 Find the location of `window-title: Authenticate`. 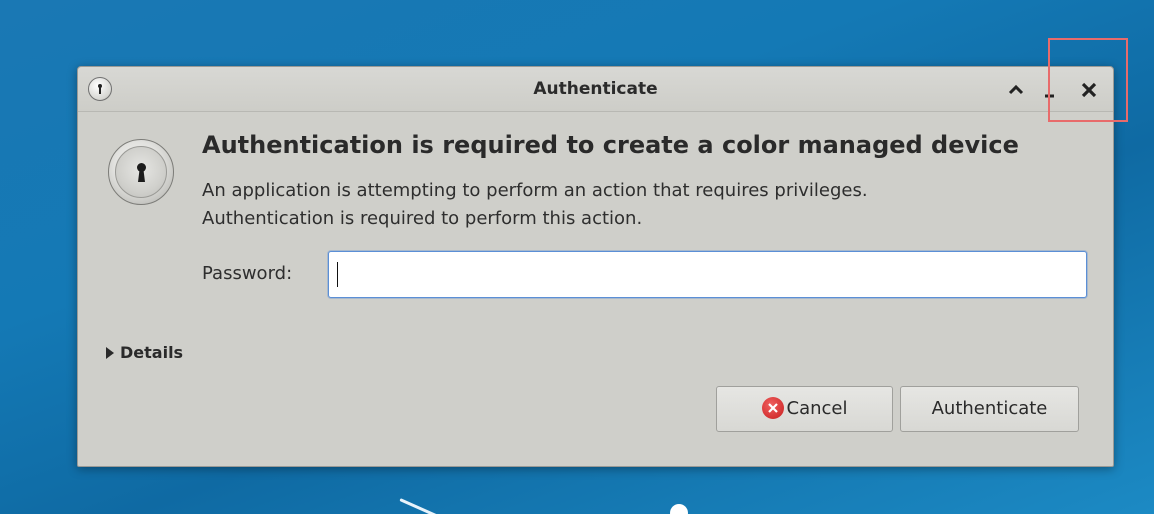

window-title: Authenticate is located at coordinates (595, 89).